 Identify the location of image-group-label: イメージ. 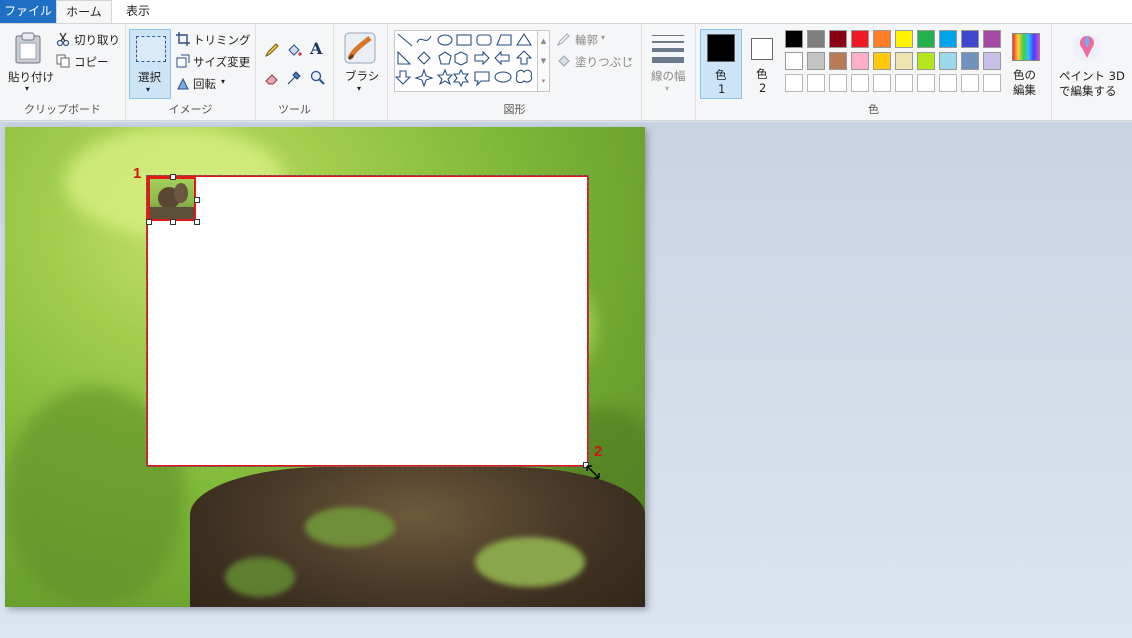
(190, 109).